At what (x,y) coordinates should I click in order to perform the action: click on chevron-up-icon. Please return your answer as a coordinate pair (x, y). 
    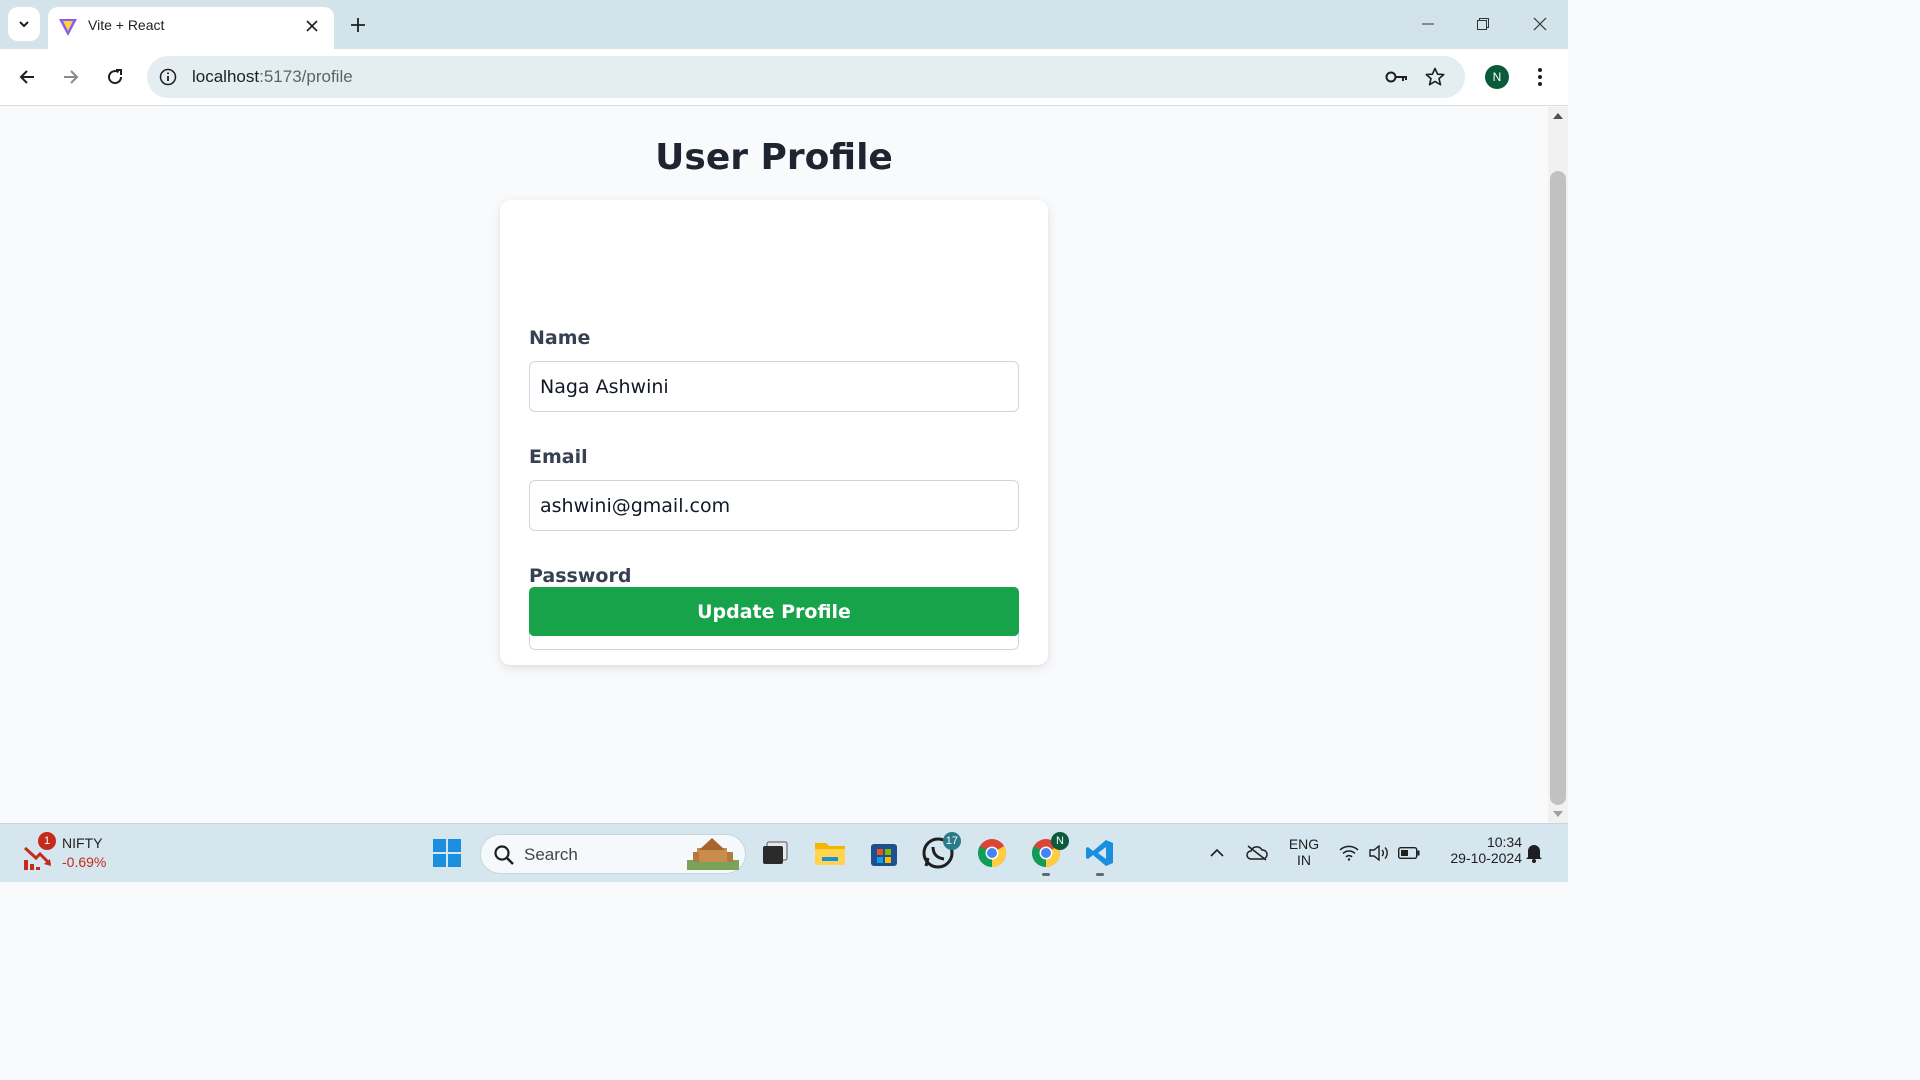
    Looking at the image, I should click on (1217, 852).